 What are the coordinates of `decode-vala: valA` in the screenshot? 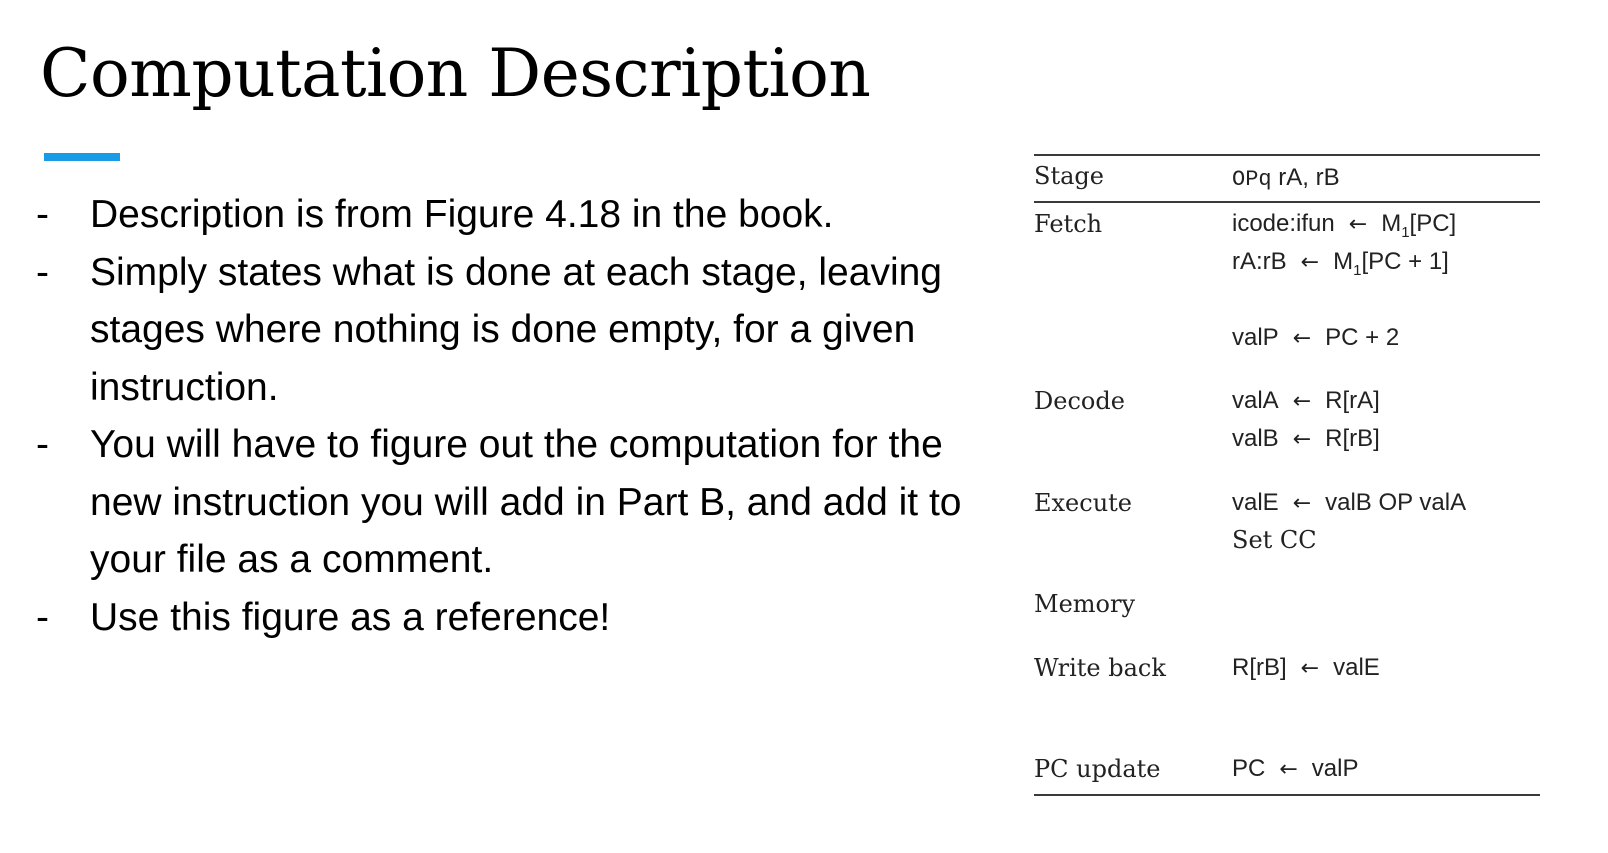 It's located at (1255, 400).